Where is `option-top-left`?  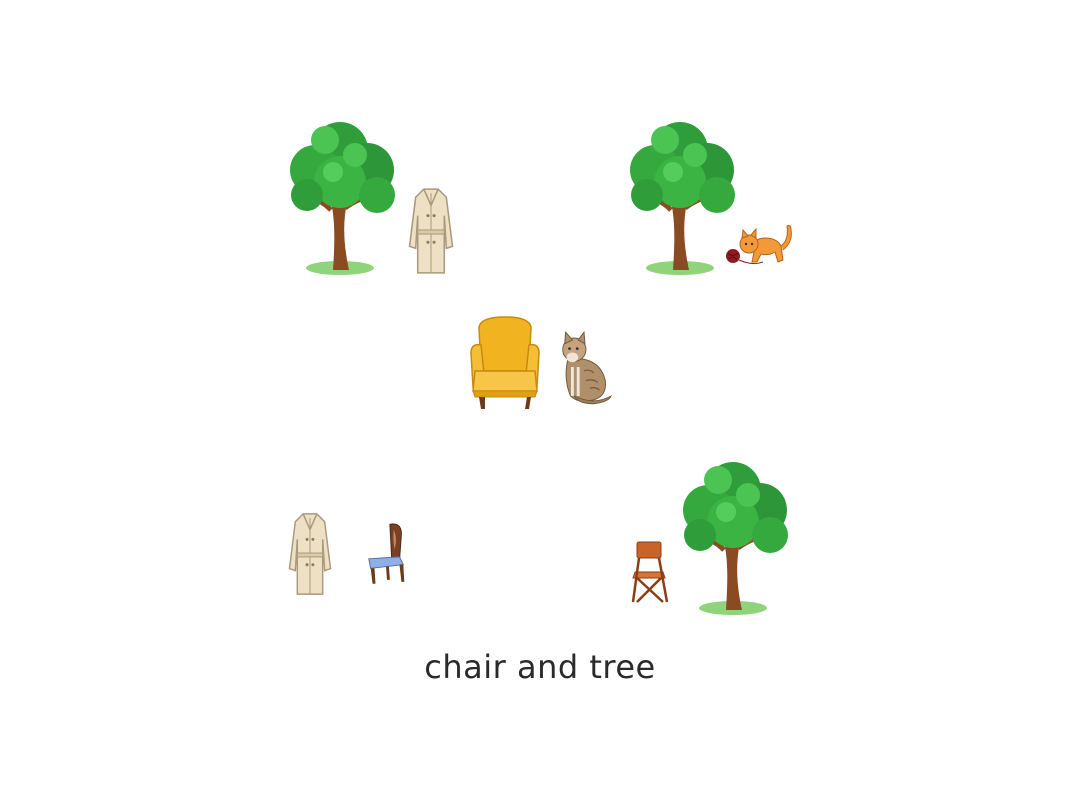
option-top-left is located at coordinates (375, 195).